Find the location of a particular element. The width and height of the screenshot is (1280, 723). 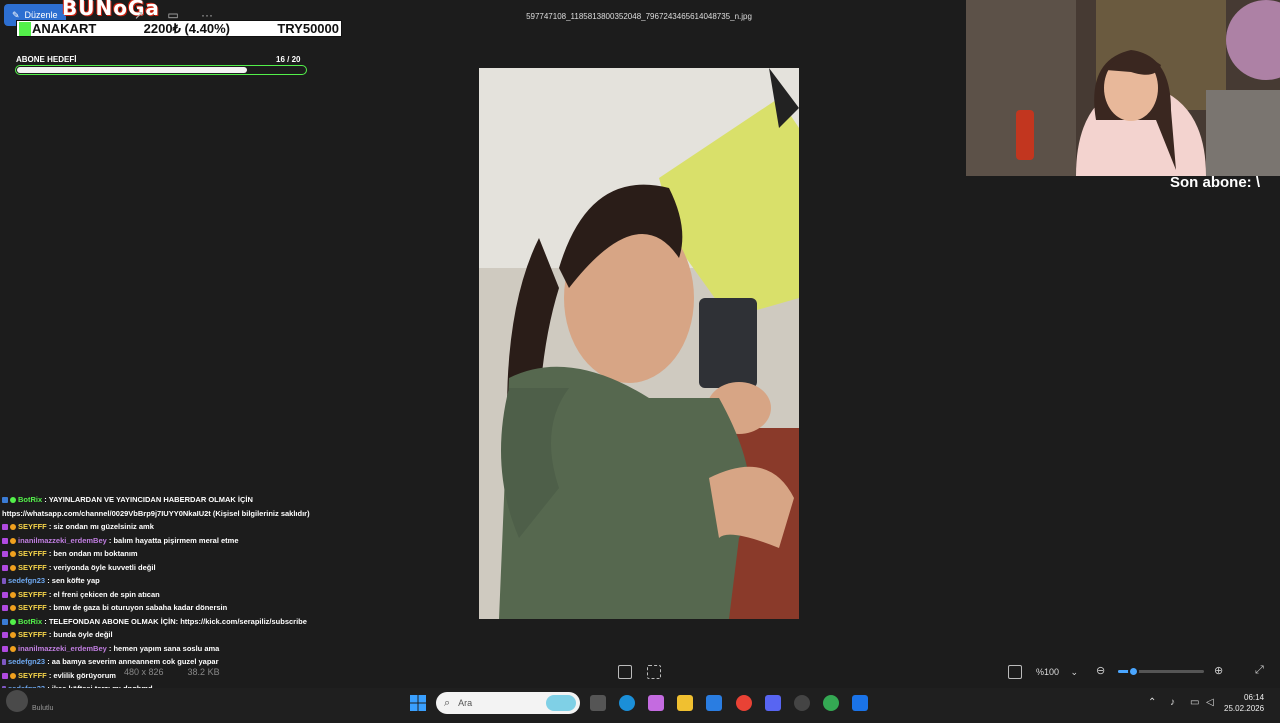

actual-size-icon is located at coordinates (1015, 672).